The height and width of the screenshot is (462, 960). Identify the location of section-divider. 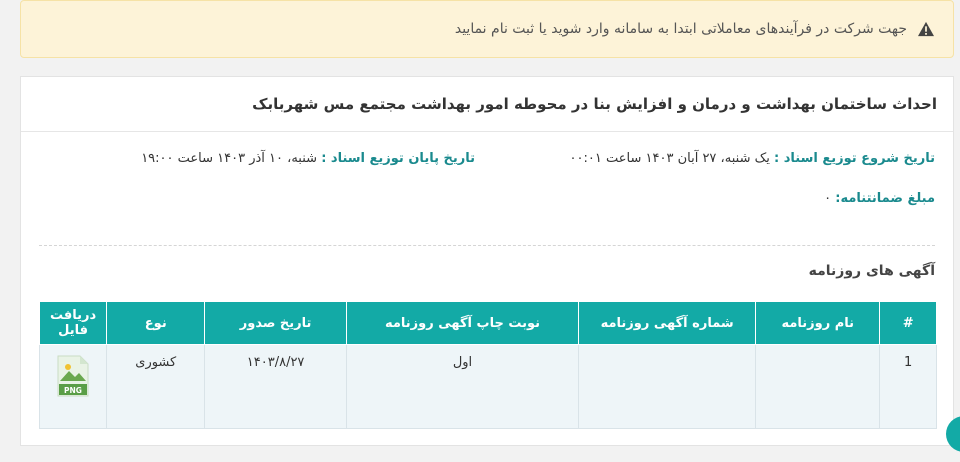
(487, 245).